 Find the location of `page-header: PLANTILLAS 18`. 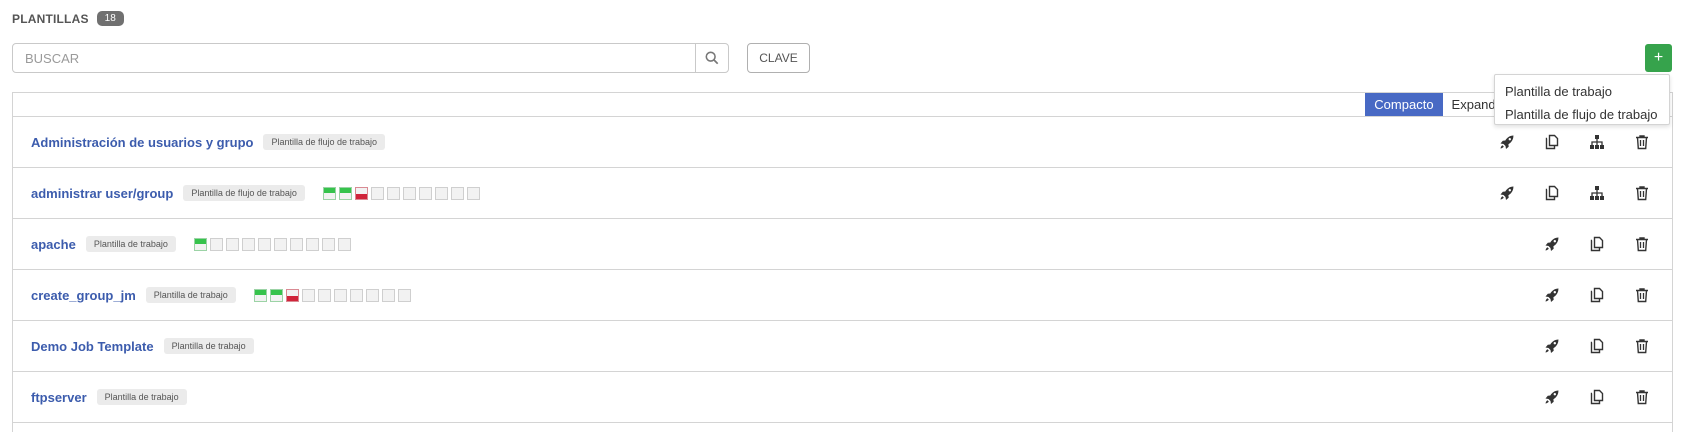

page-header: PLANTILLAS 18 is located at coordinates (68, 18).